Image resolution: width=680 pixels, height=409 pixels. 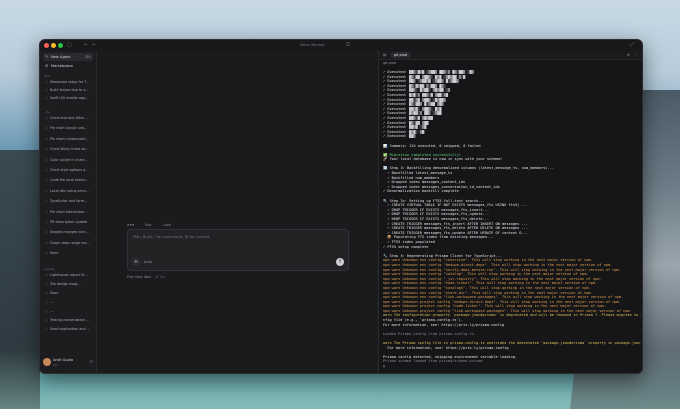 I want to click on plan-new-idea-button: Plan New Idea ⌘ Tab, so click(x=146, y=277).